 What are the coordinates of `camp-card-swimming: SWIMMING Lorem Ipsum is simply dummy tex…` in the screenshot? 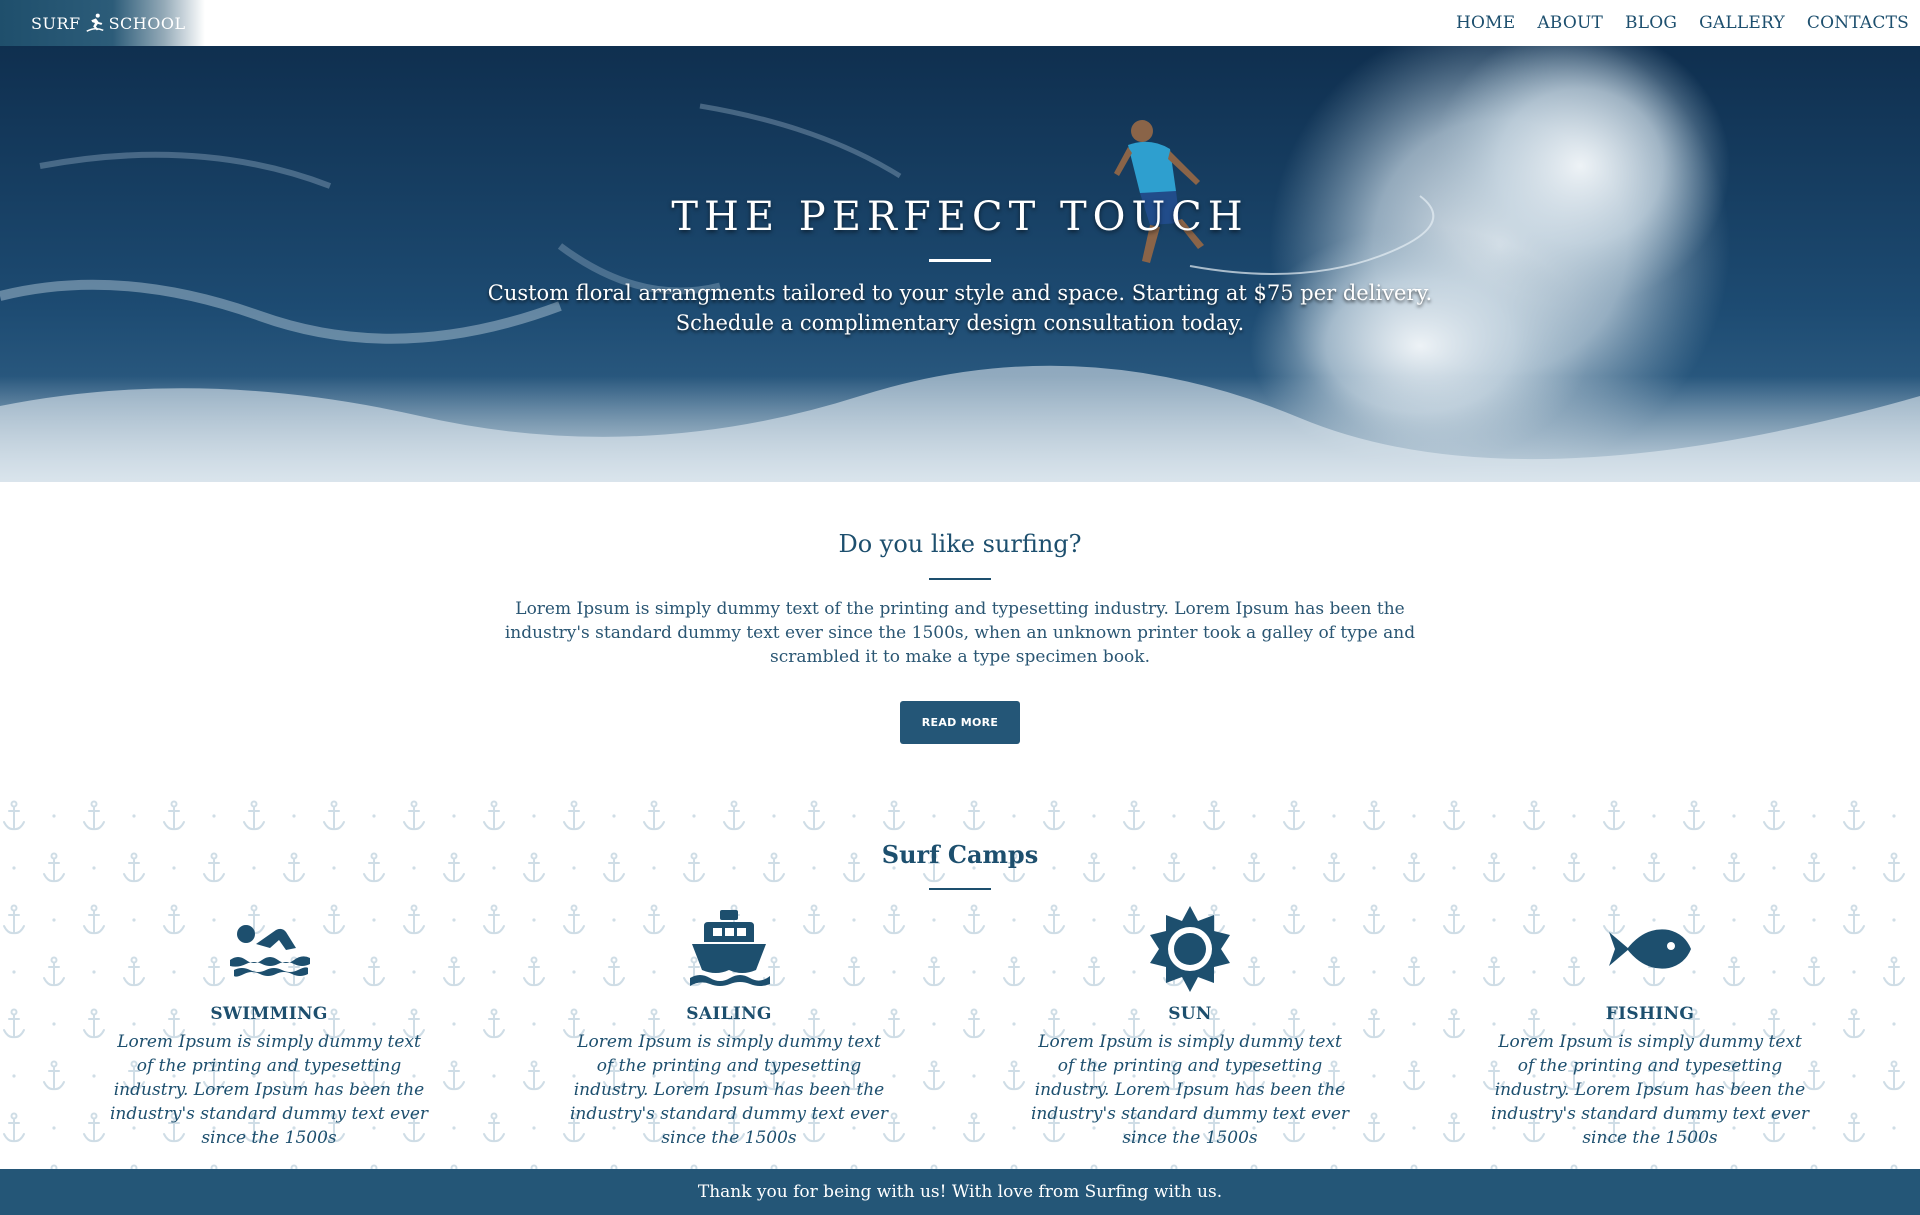 It's located at (269, 1027).